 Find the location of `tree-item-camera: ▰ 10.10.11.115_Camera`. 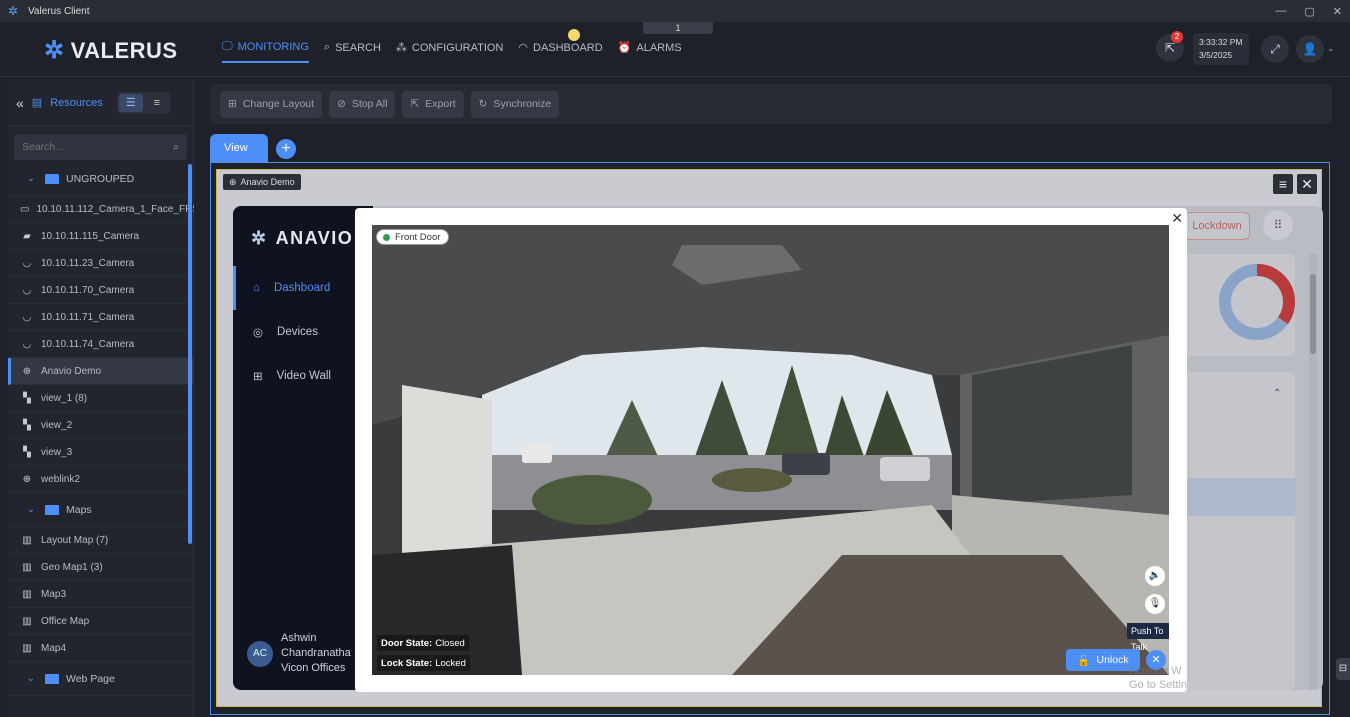

tree-item-camera: ▰ 10.10.11.115_Camera is located at coordinates (101, 236).